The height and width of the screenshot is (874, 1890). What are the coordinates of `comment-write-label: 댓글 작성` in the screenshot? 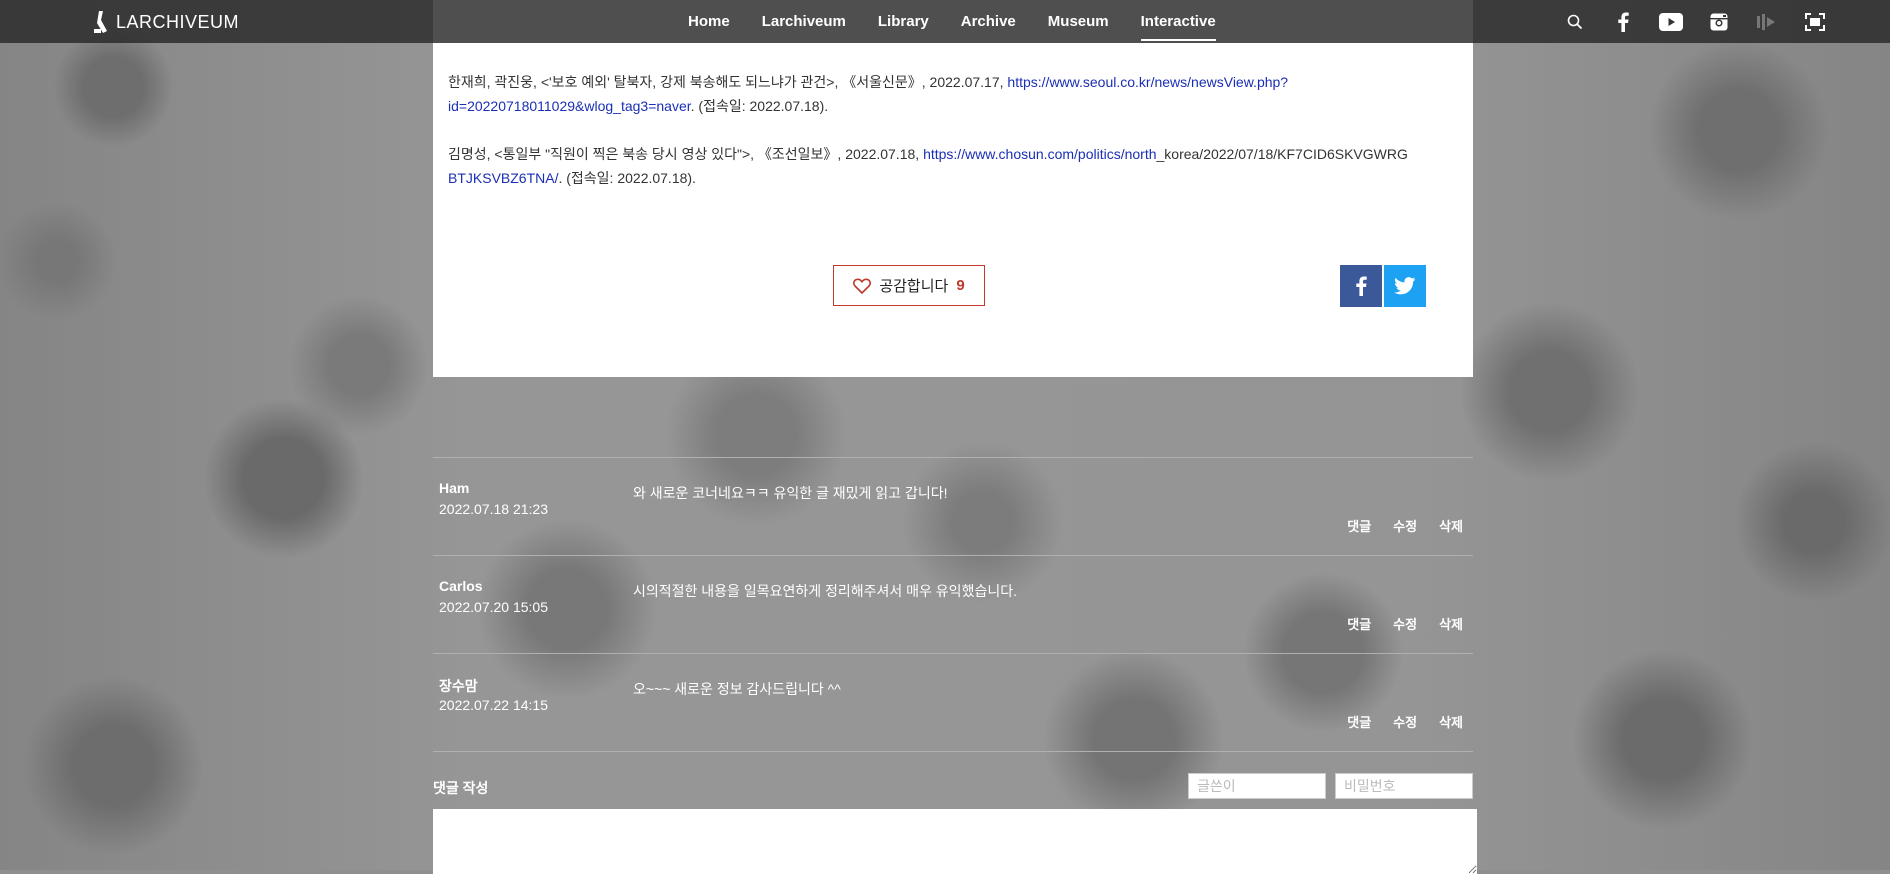 It's located at (461, 788).